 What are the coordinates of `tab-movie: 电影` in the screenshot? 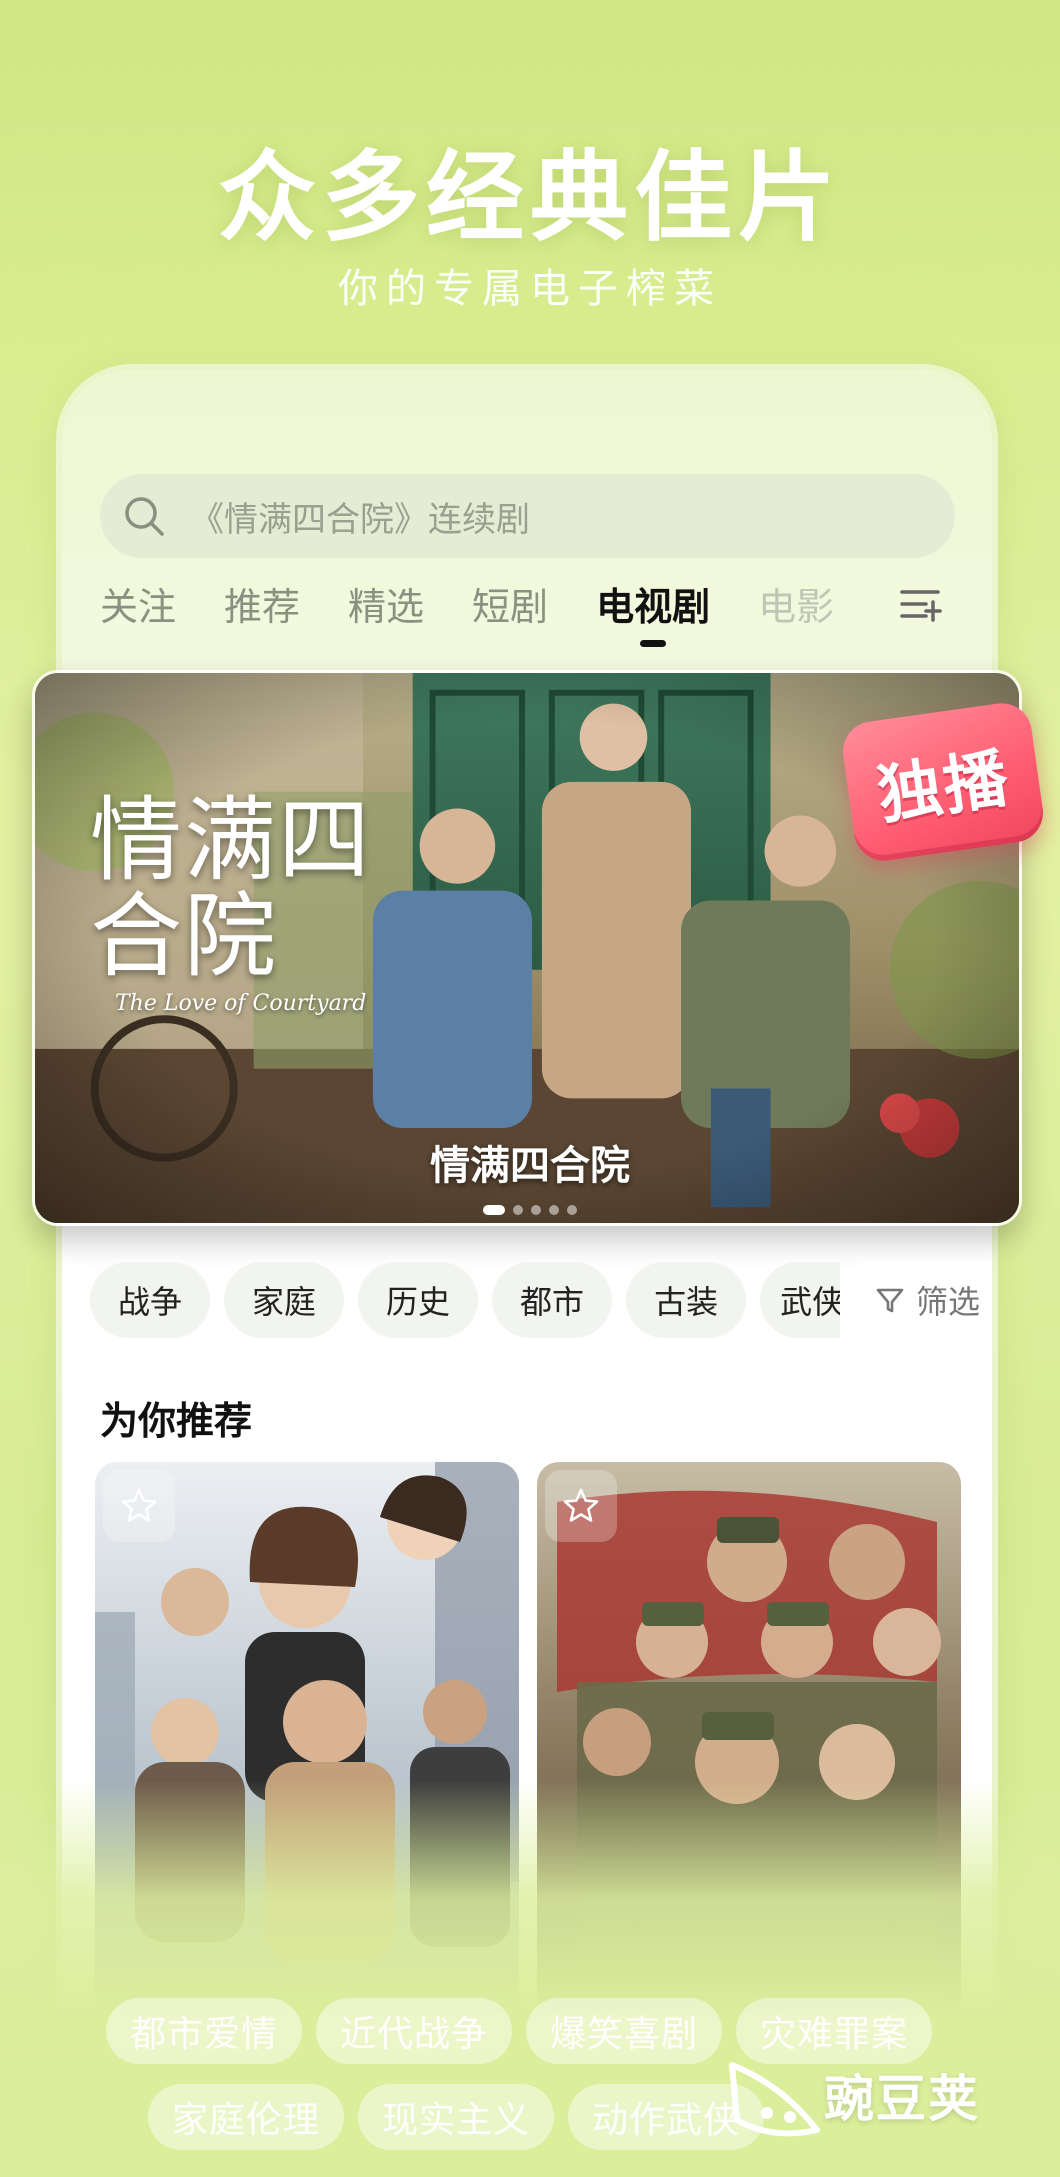 It's located at (796, 603).